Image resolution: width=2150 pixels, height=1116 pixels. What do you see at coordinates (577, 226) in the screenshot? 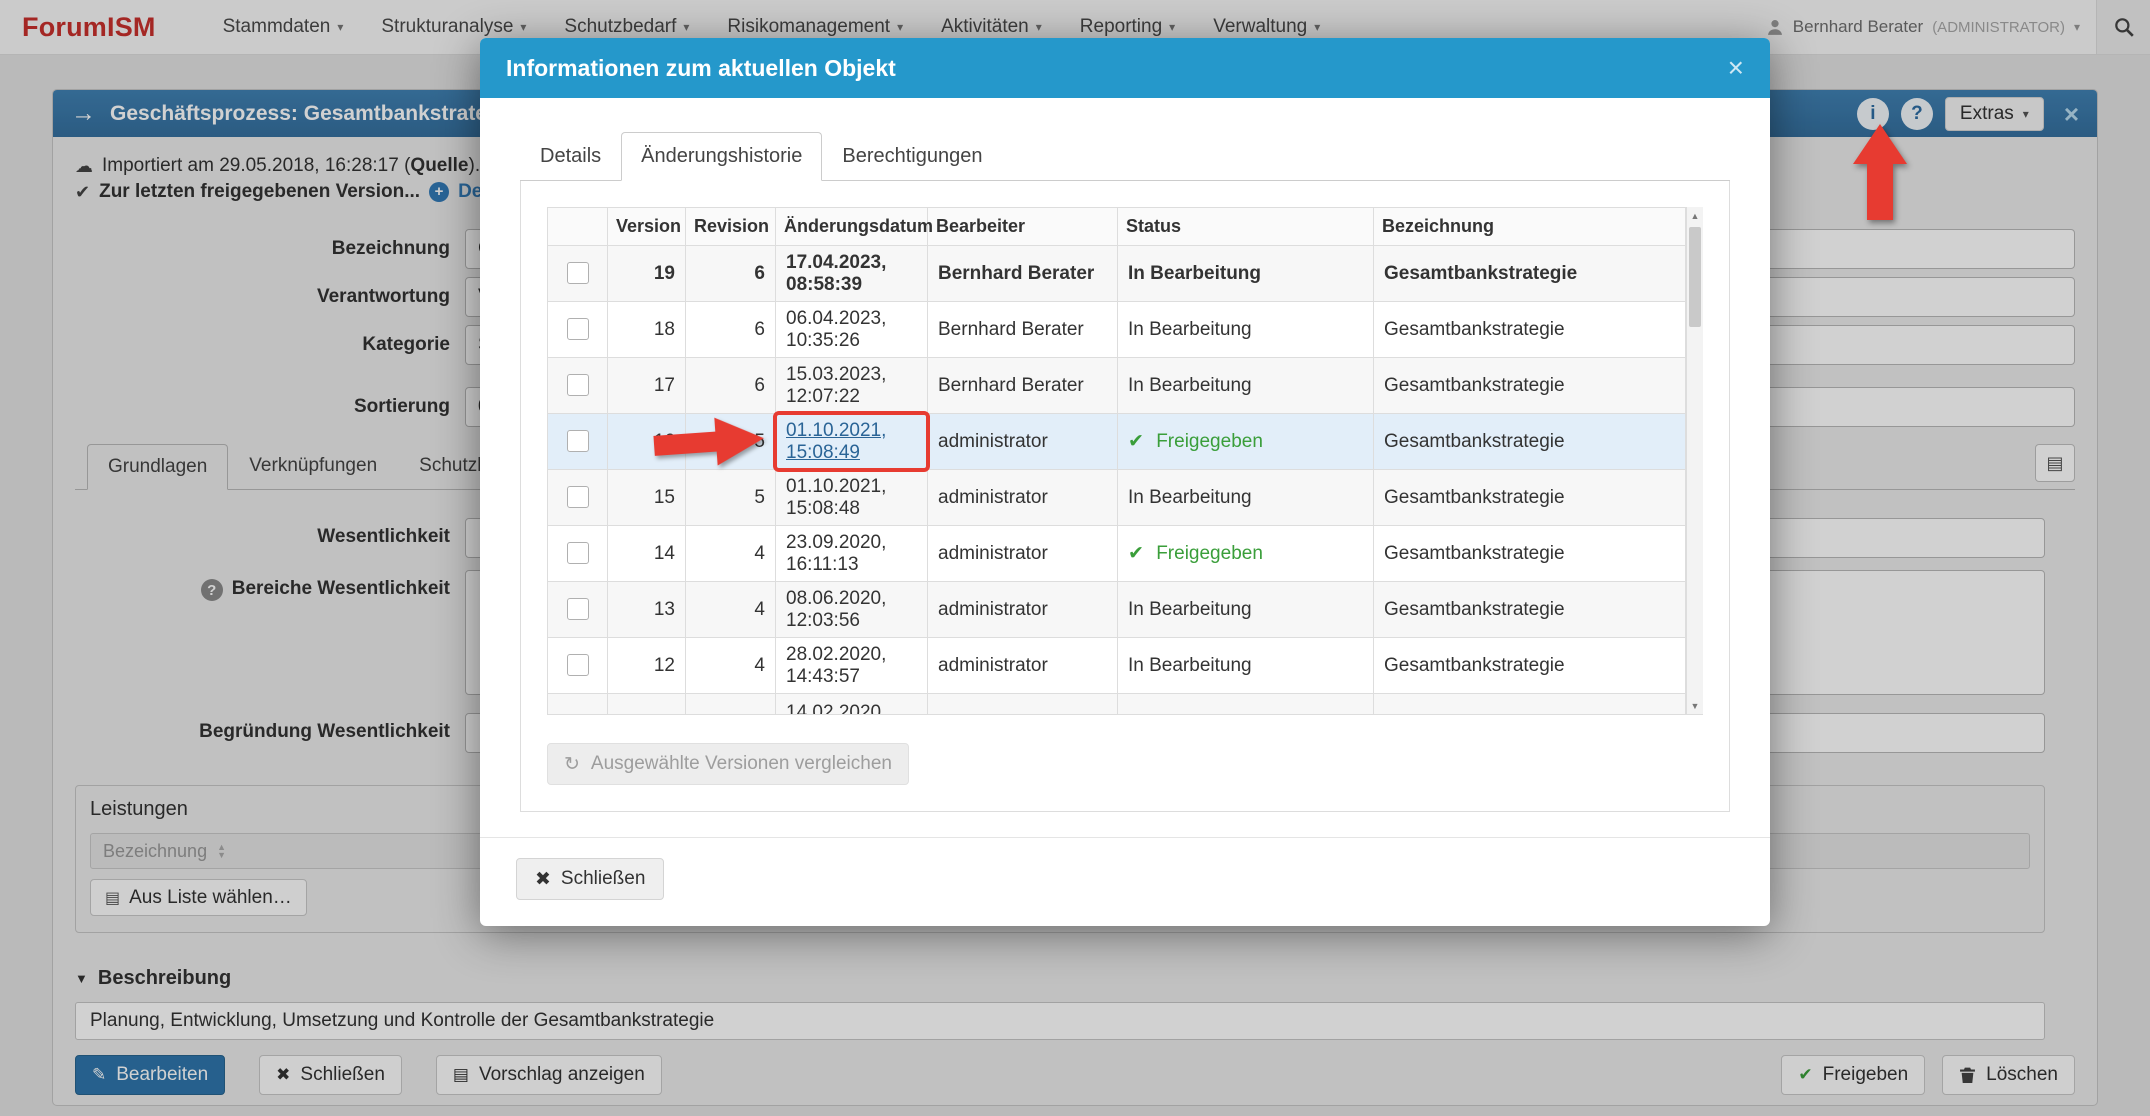
I see `header-checkbox-col` at bounding box center [577, 226].